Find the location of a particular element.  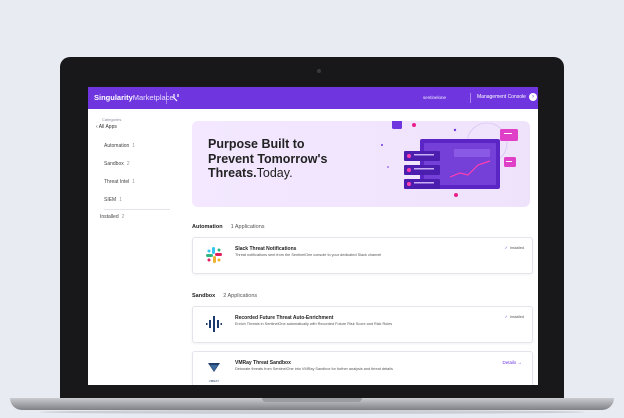

arrow-right-circle-icon: › is located at coordinates (533, 97).